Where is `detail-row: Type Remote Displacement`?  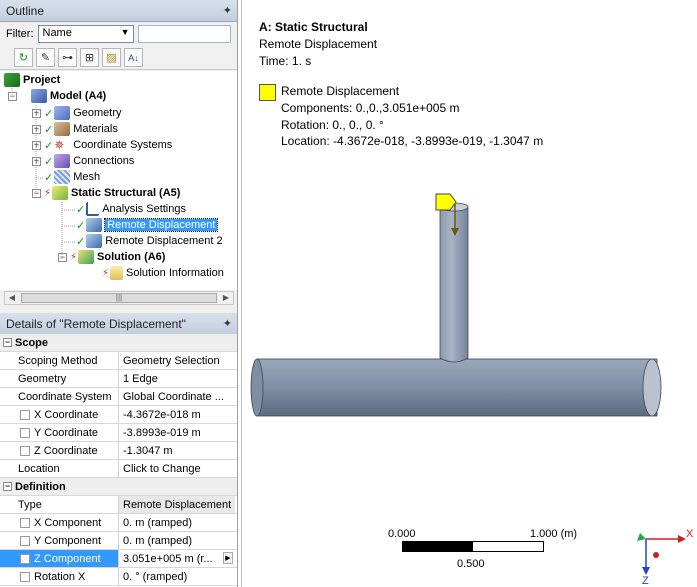 detail-row: Type Remote Displacement is located at coordinates (118, 505).